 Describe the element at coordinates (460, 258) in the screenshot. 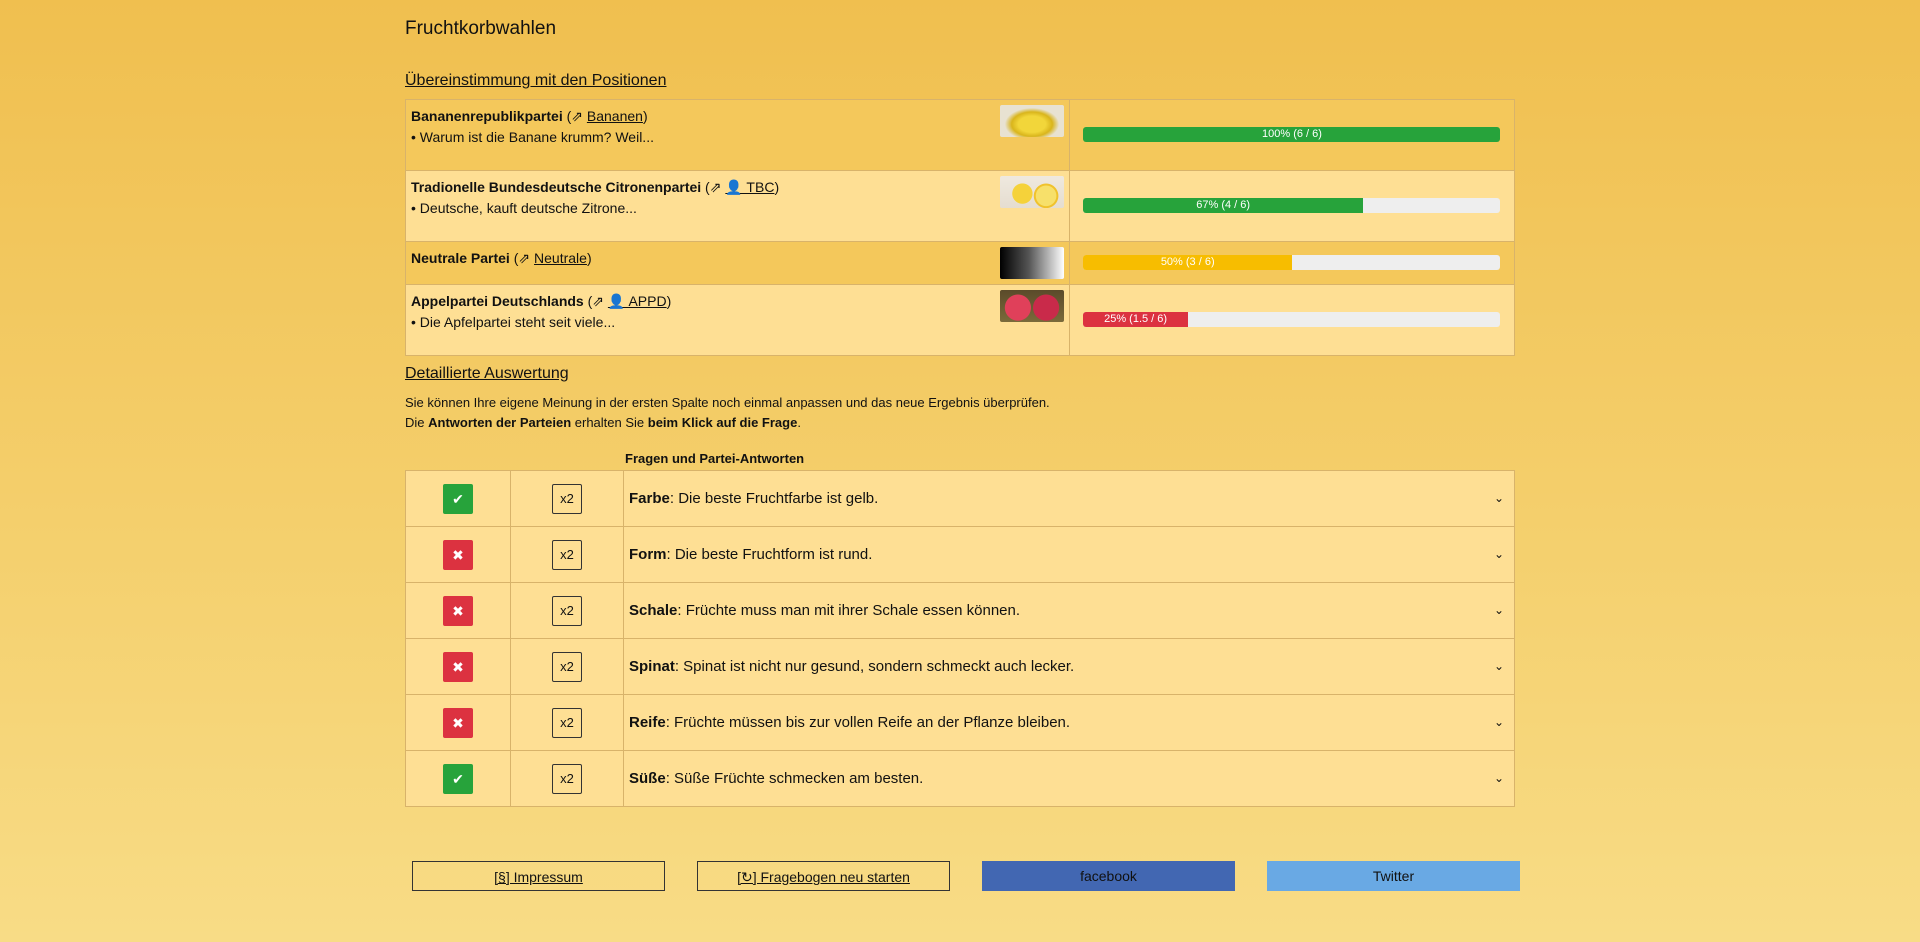

I see `party-name: Neutrale Partei` at that location.